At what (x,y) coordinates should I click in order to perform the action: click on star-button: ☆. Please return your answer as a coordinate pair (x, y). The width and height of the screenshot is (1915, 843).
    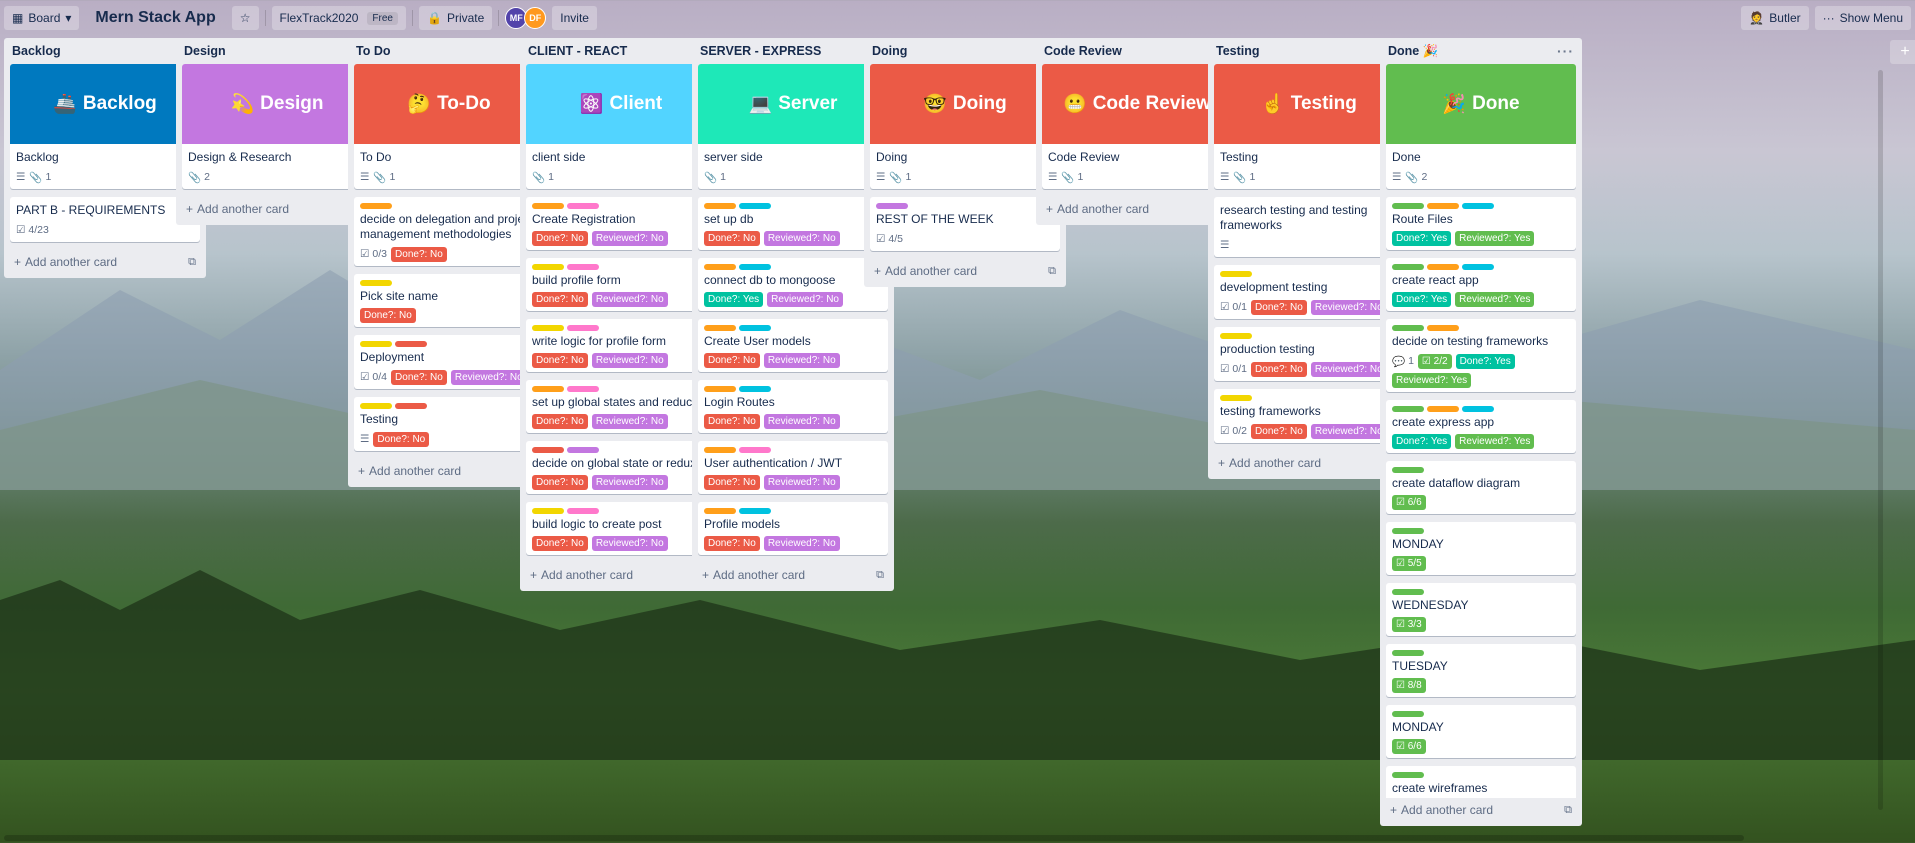
    Looking at the image, I should click on (245, 18).